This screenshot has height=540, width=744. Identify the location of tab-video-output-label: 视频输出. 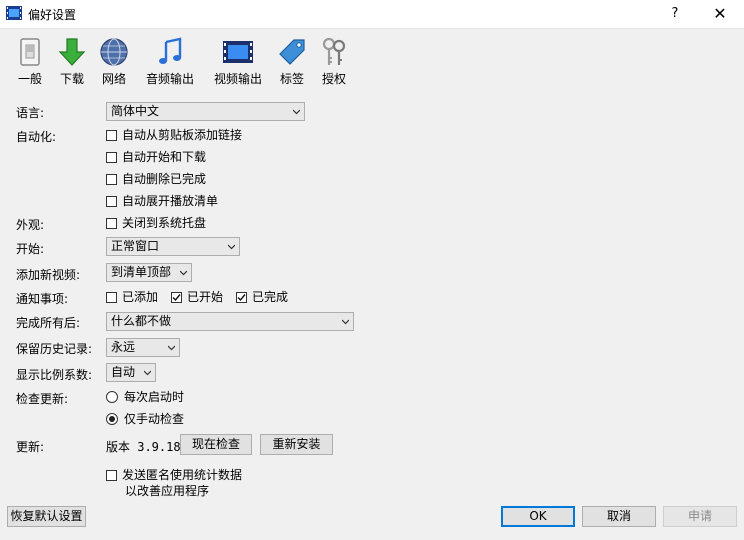
(237, 79).